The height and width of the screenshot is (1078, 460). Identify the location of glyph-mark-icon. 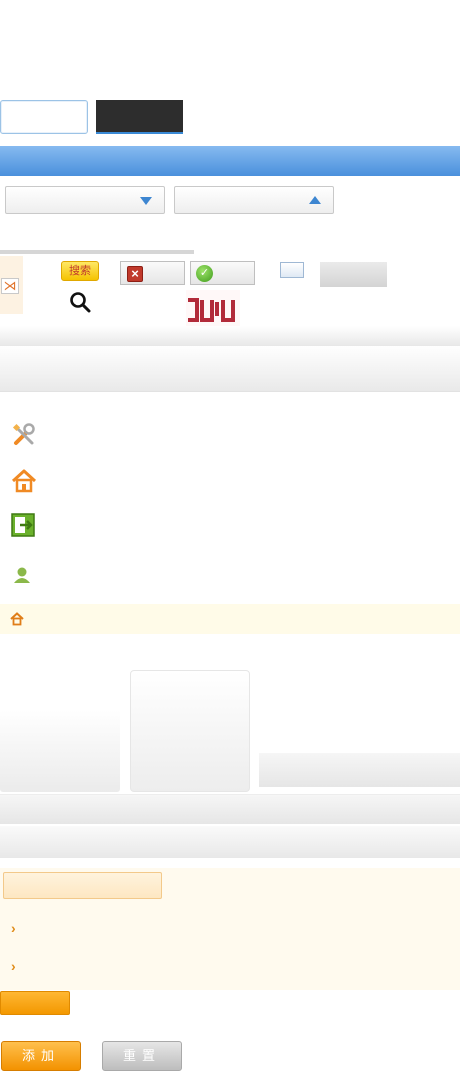
(211, 310).